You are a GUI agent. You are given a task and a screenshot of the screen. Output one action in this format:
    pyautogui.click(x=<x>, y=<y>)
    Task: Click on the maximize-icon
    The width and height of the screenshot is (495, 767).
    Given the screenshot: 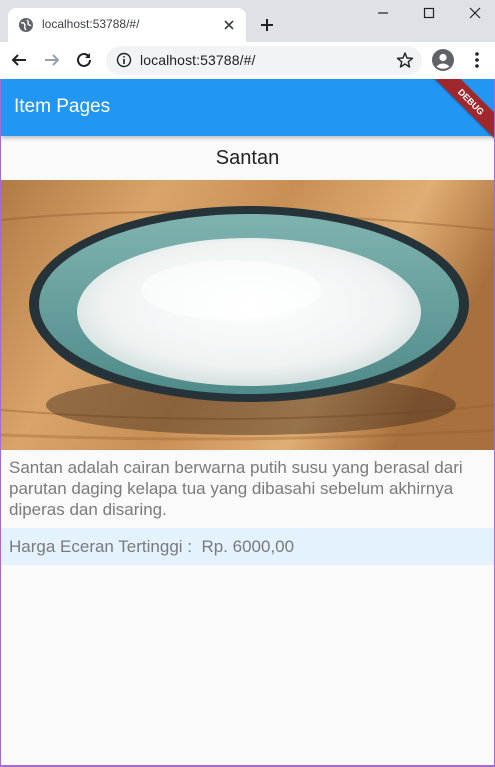 What is the action you would take?
    pyautogui.click(x=429, y=13)
    